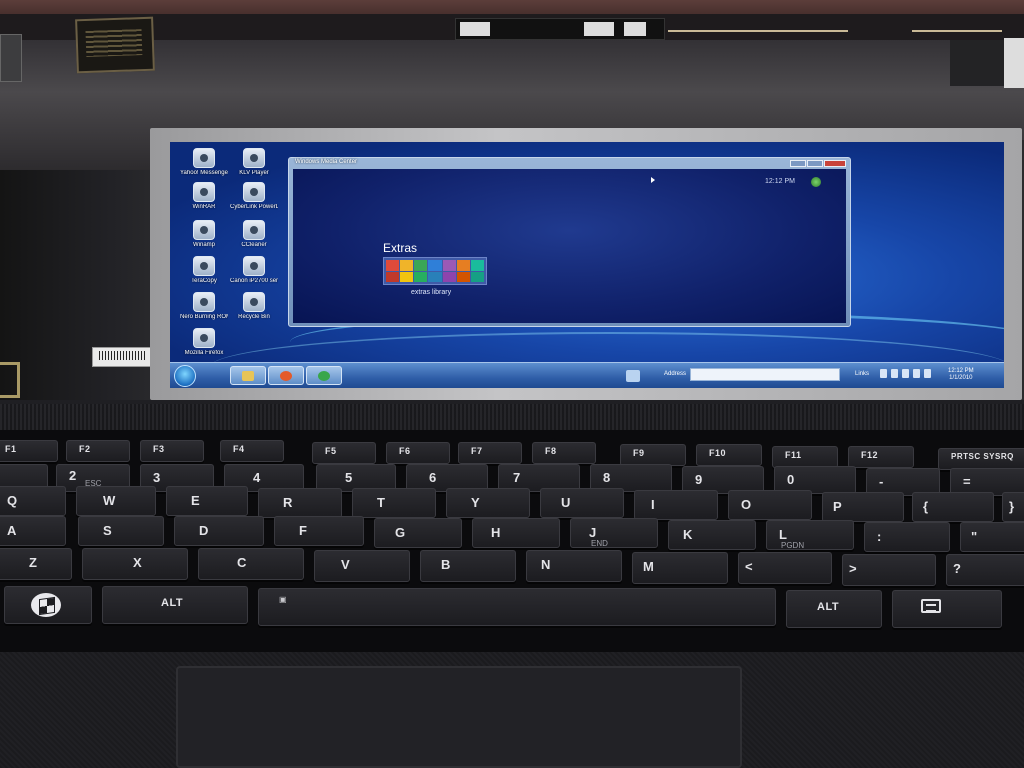  Describe the element at coordinates (765, 374) in the screenshot. I see `address-input` at that location.